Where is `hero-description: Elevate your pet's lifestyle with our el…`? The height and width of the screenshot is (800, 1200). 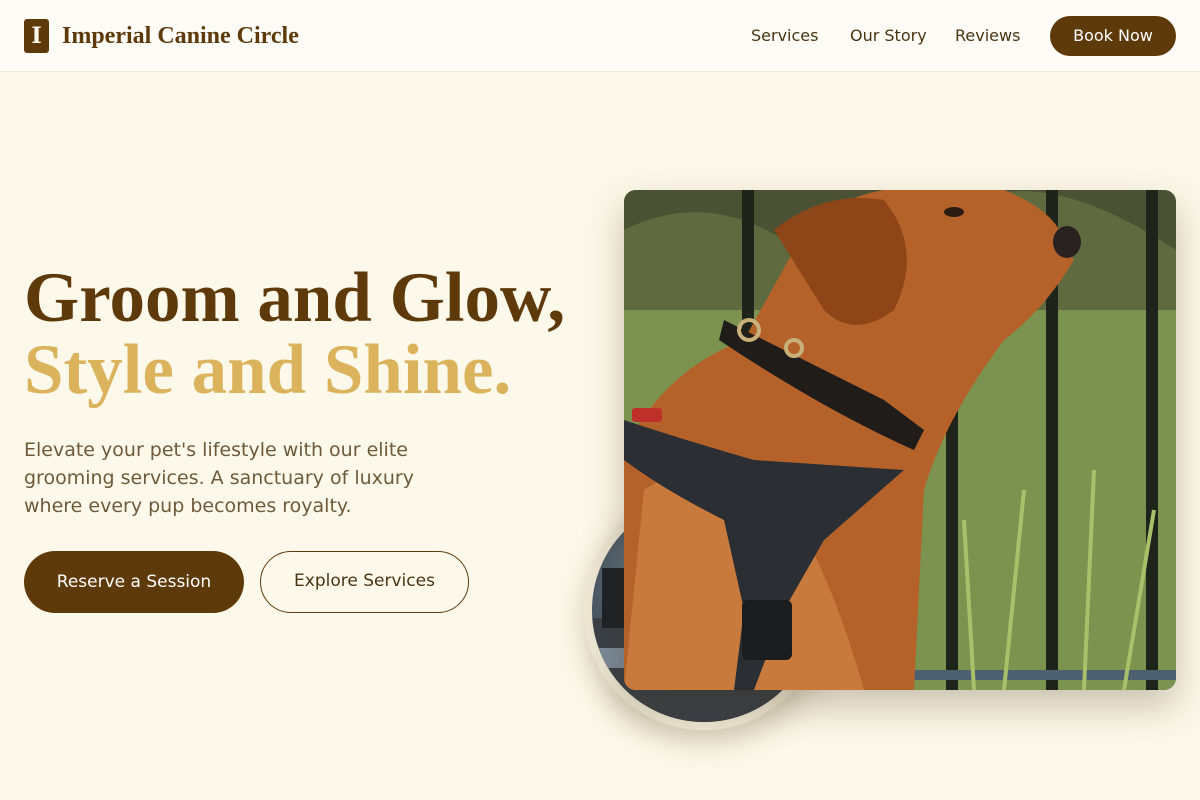
hero-description: Elevate your pet's lifestyle with our el… is located at coordinates (219, 478).